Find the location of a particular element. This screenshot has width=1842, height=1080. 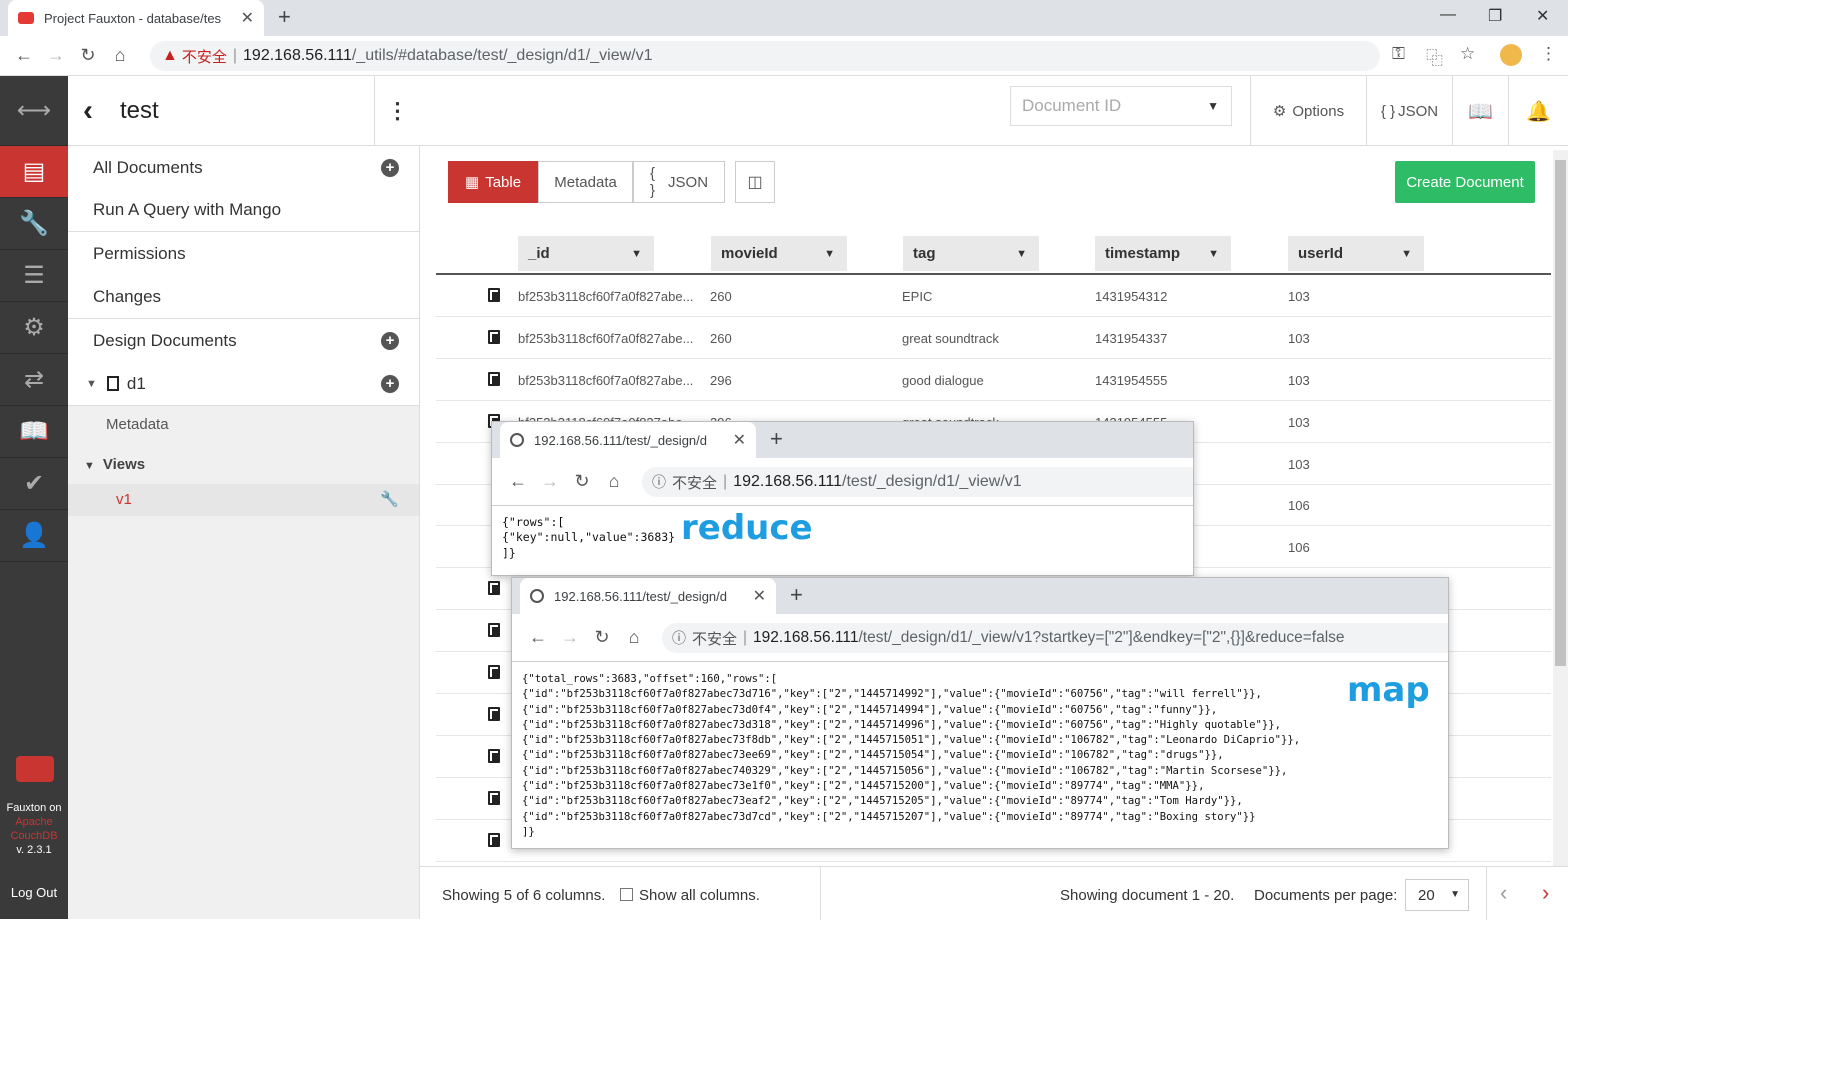

tab-label: Metadata is located at coordinates (585, 182).